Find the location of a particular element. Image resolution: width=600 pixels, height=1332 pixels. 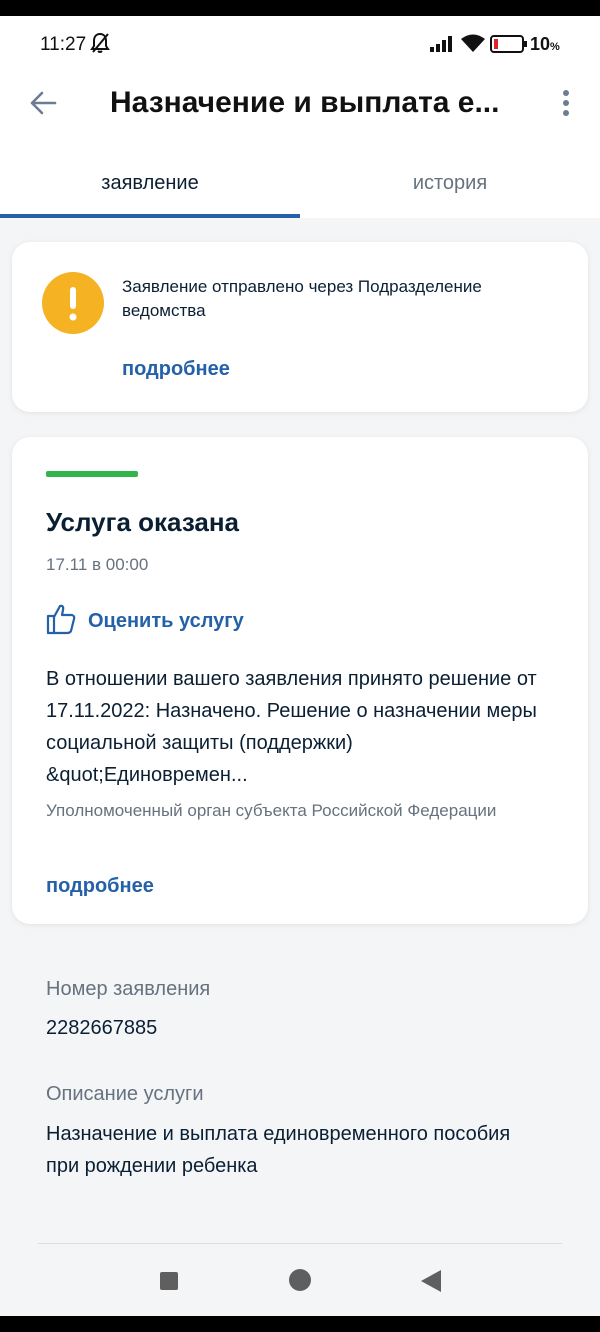

battery-level: 10% is located at coordinates (545, 44).